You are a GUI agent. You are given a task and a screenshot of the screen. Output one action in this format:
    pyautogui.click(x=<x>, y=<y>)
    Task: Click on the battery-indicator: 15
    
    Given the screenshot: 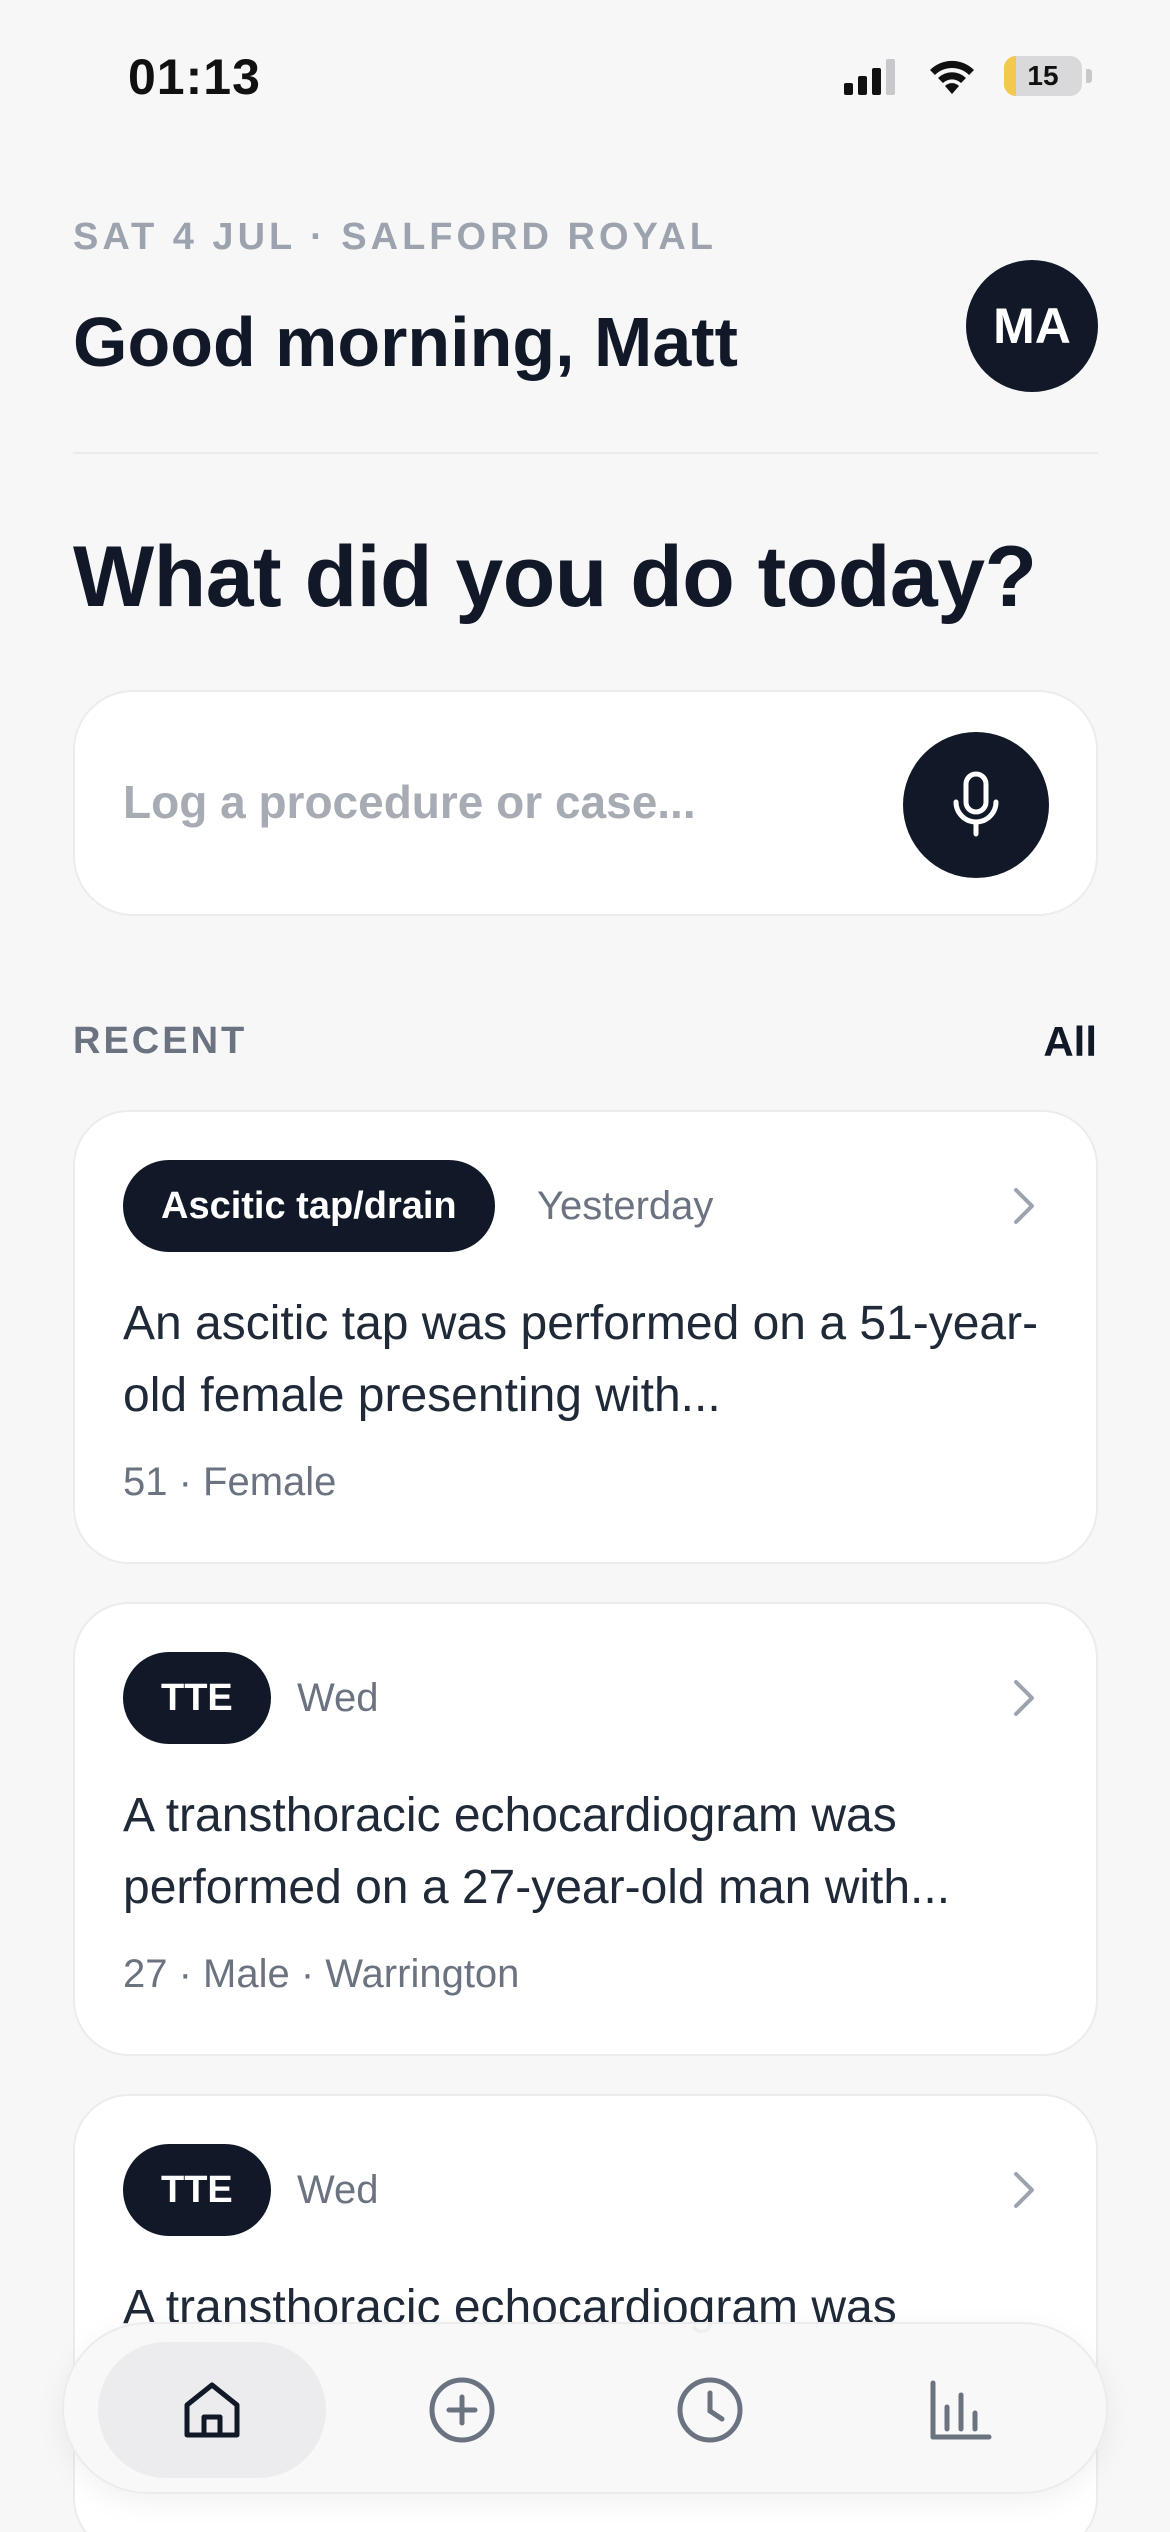 What is the action you would take?
    pyautogui.click(x=1043, y=76)
    